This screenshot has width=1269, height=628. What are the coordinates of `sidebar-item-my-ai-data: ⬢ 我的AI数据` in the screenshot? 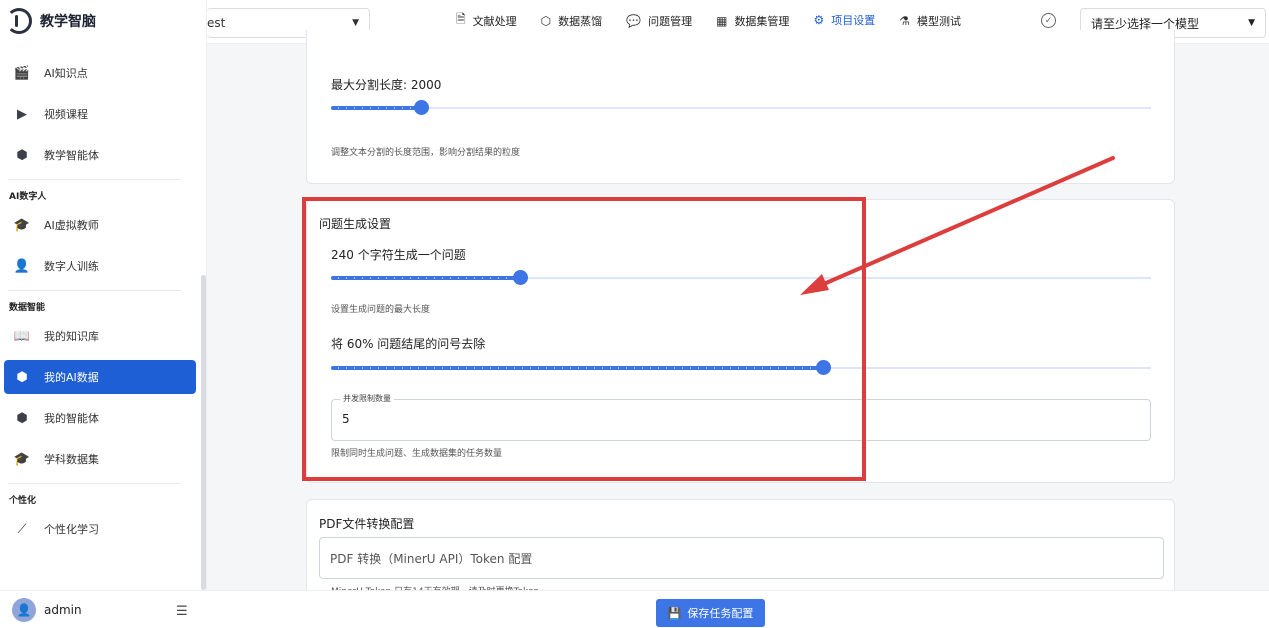 It's located at (100, 377).